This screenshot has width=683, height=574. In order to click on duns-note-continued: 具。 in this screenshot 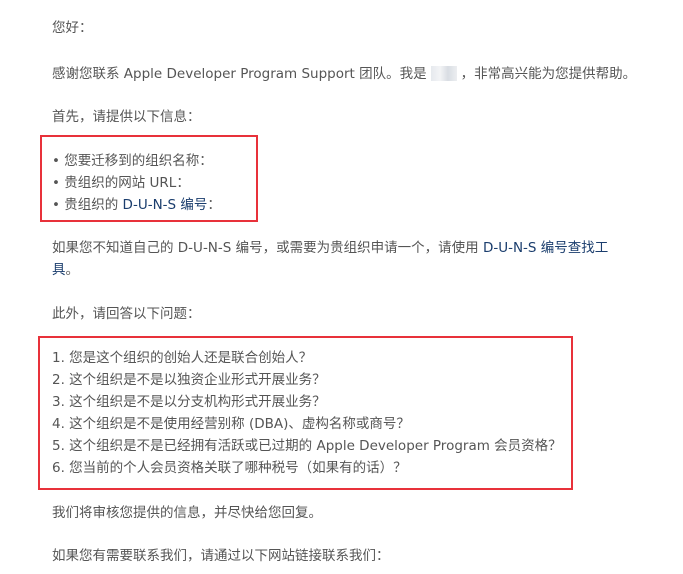, I will do `click(65, 270)`.